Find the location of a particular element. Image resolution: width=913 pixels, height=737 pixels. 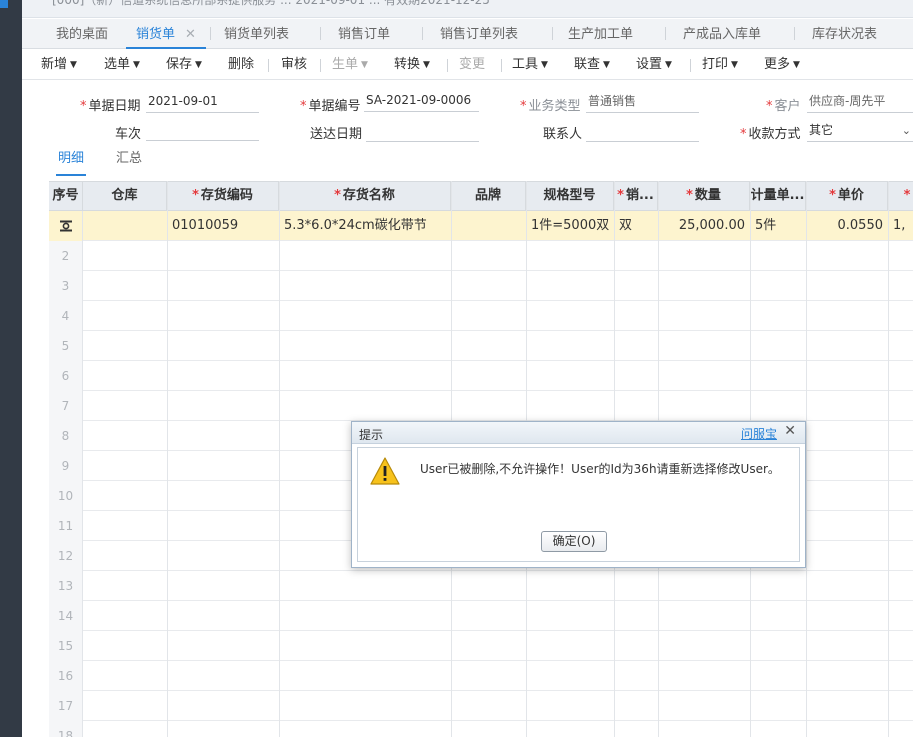

table-row: 5 is located at coordinates (481, 346).